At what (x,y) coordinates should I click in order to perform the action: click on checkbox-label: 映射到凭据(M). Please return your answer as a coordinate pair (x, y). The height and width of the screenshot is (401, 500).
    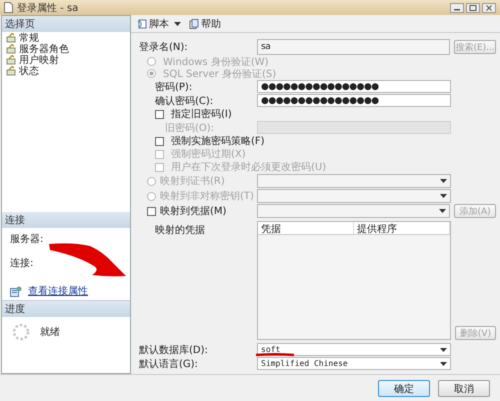
    Looking at the image, I should click on (193, 211).